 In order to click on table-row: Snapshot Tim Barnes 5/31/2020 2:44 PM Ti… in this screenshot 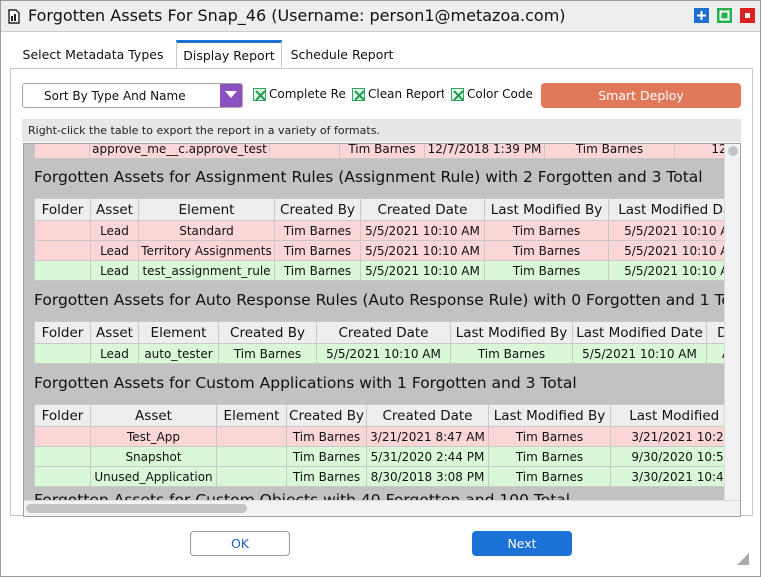, I will do `click(379, 456)`.